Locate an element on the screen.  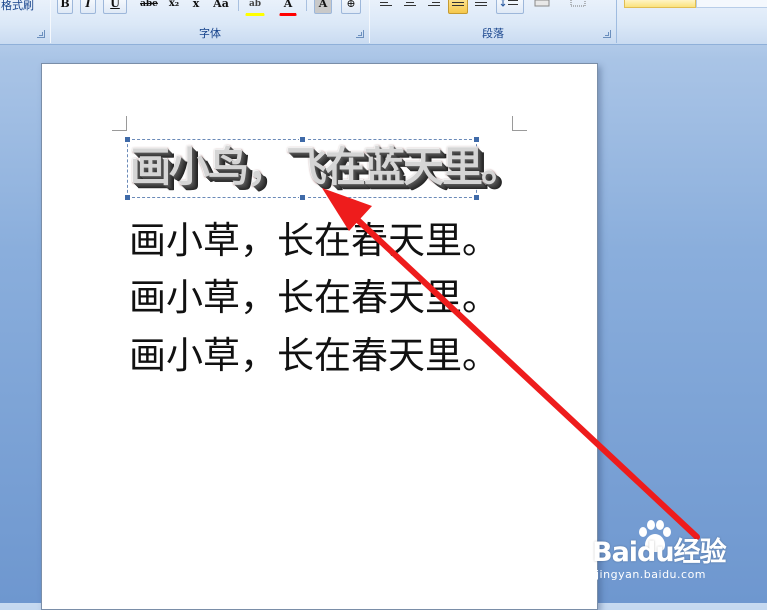
font-group-label: 字体 is located at coordinates (210, 33).